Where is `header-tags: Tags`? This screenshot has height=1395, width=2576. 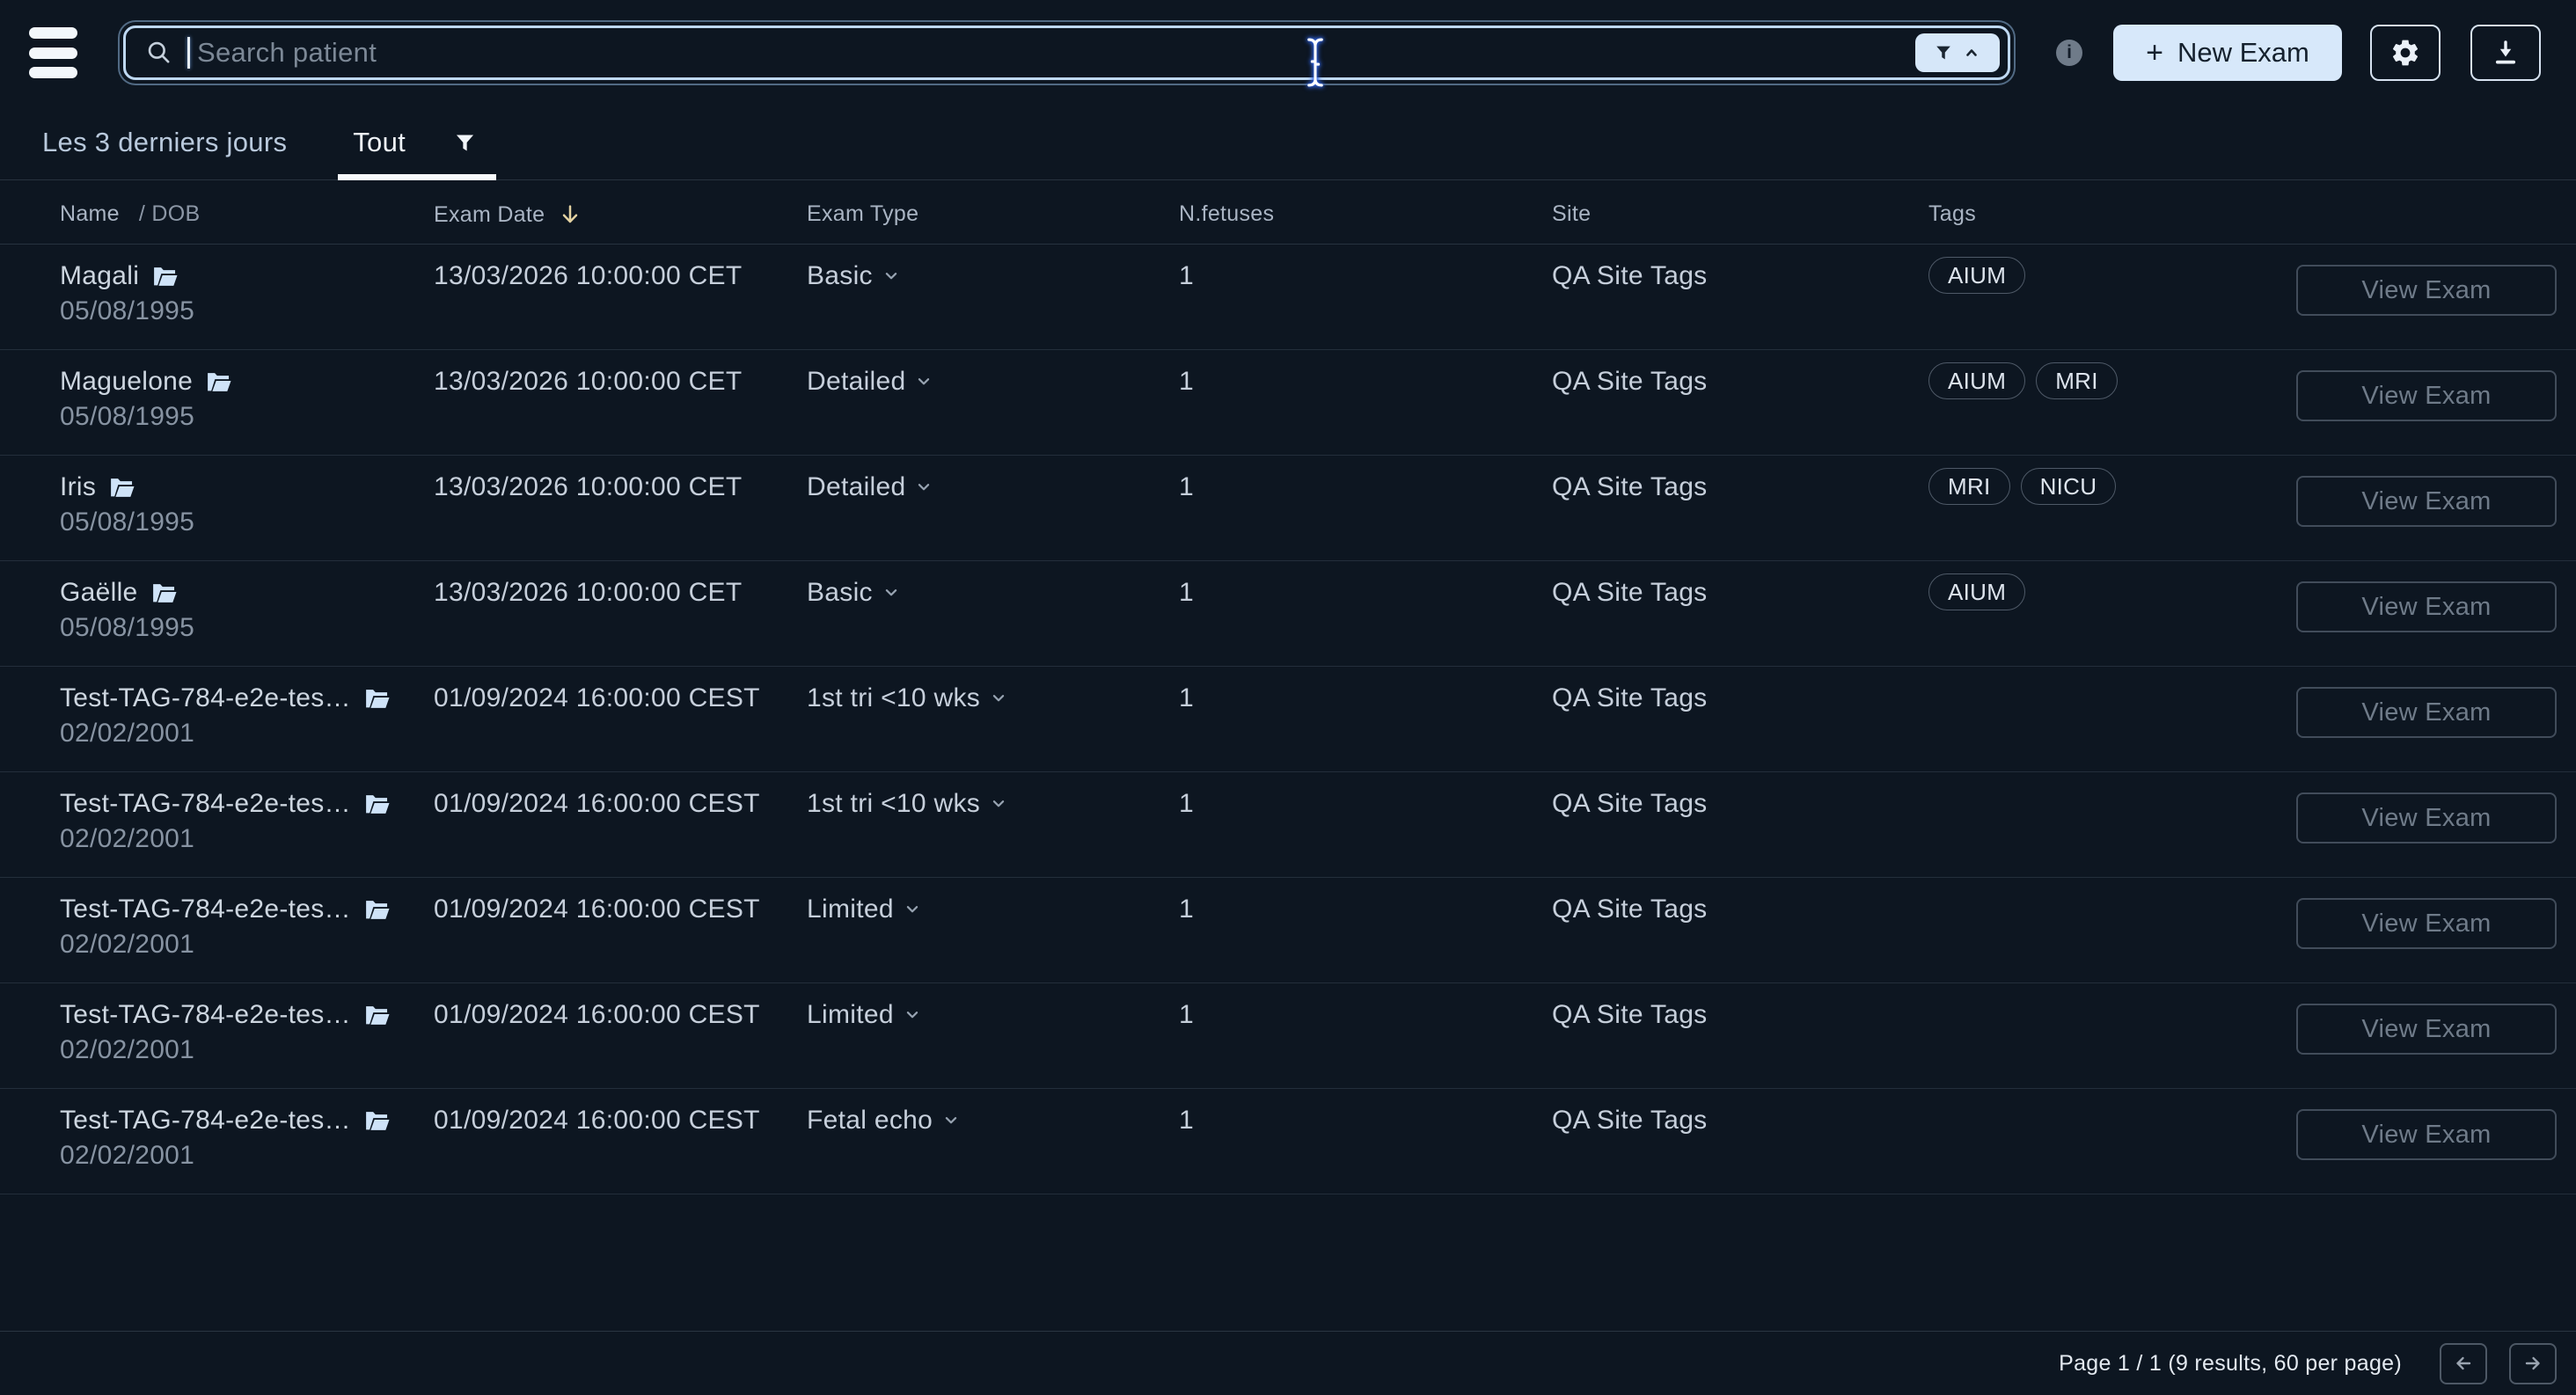 header-tags: Tags is located at coordinates (1952, 213).